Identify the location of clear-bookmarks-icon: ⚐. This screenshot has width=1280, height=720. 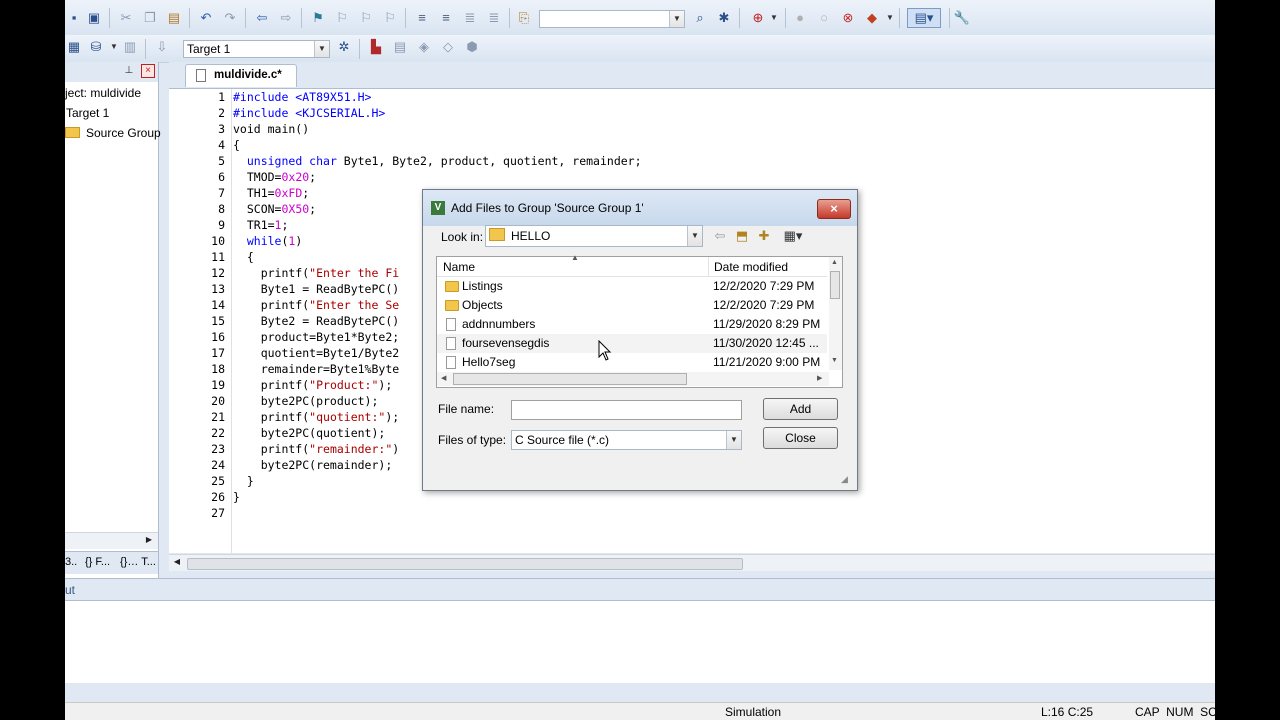
(390, 18).